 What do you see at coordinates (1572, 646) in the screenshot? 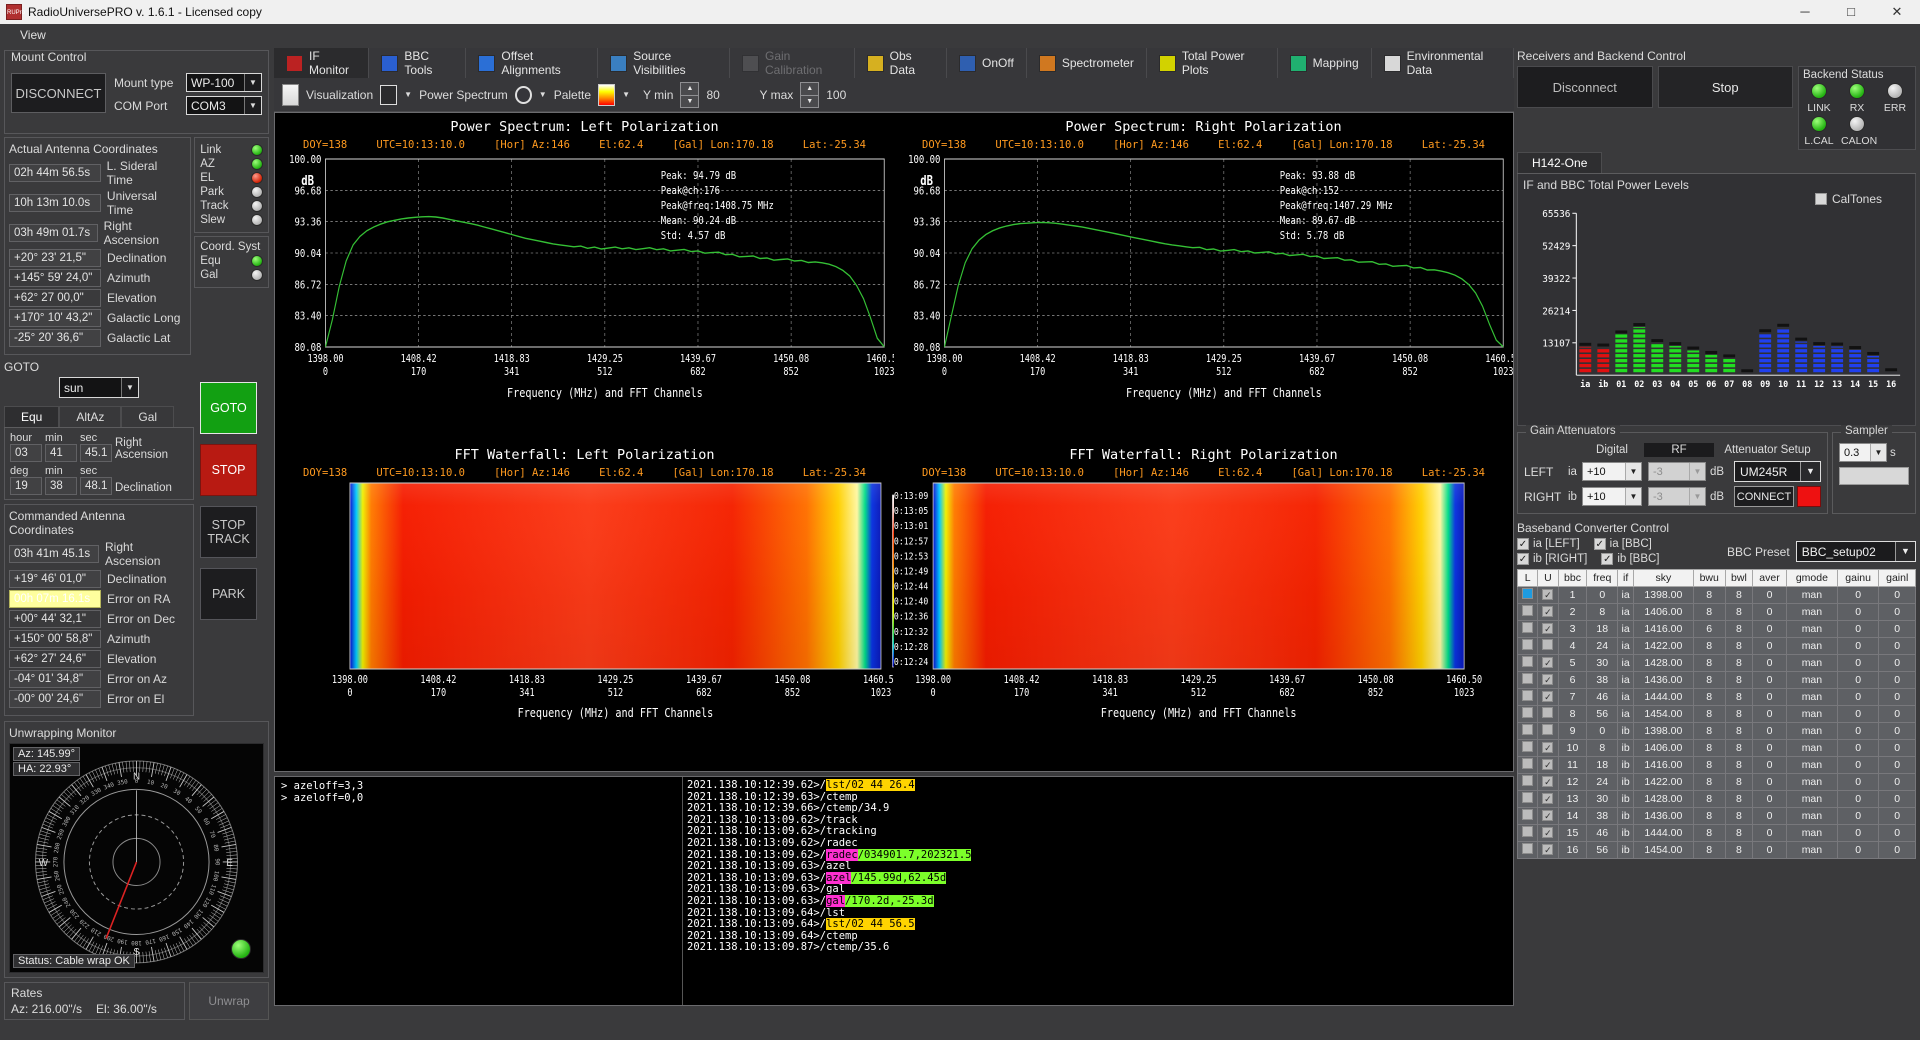
I see `bbc-cell-bbc: 4` at bounding box center [1572, 646].